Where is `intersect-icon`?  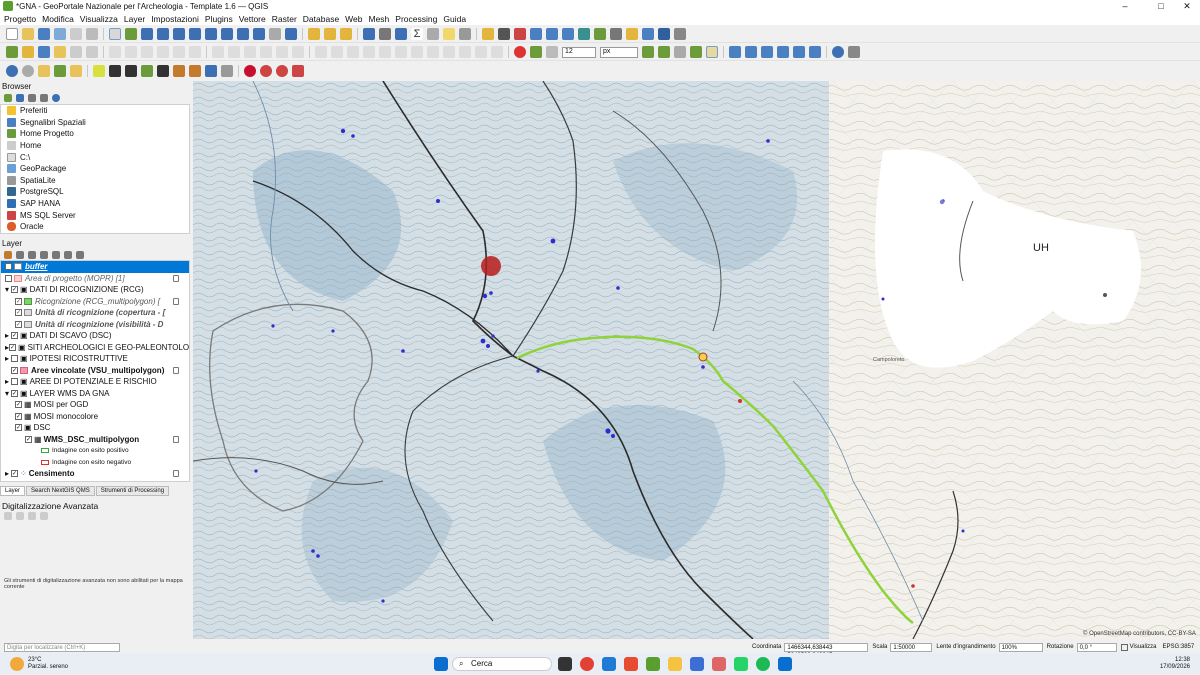 intersect-icon is located at coordinates (664, 52).